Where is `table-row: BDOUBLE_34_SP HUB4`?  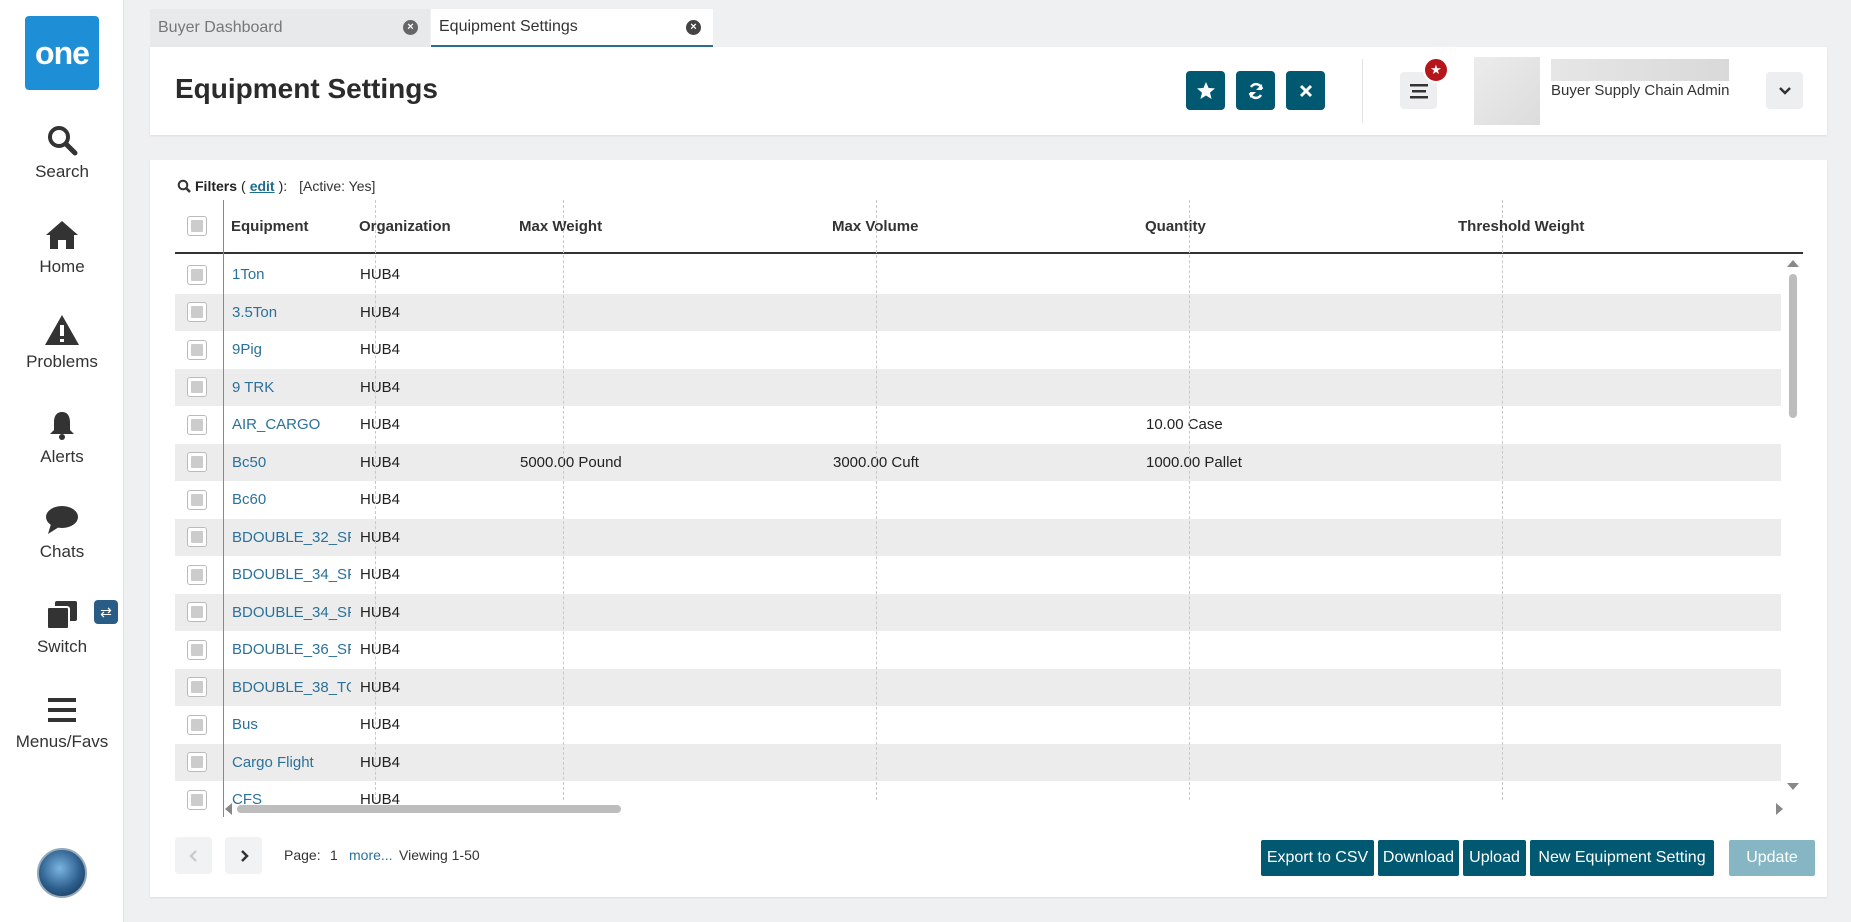 table-row: BDOUBLE_34_SP HUB4 is located at coordinates (978, 575).